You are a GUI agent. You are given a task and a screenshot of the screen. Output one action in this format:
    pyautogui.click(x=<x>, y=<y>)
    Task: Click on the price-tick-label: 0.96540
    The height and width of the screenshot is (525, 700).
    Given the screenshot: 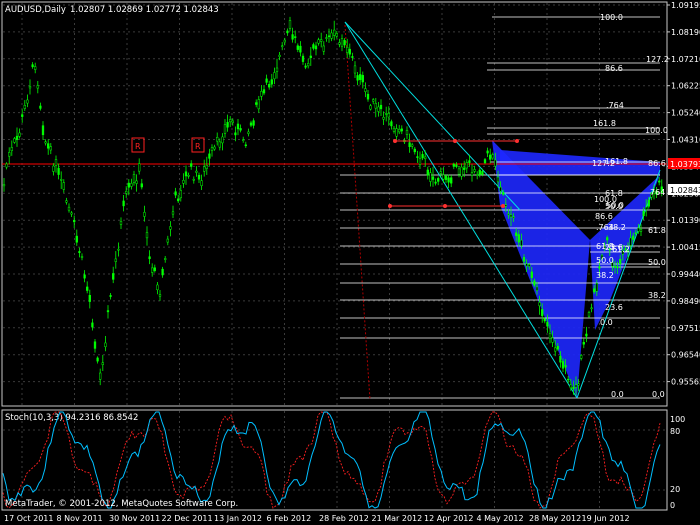 What is the action you would take?
    pyautogui.click(x=685, y=355)
    